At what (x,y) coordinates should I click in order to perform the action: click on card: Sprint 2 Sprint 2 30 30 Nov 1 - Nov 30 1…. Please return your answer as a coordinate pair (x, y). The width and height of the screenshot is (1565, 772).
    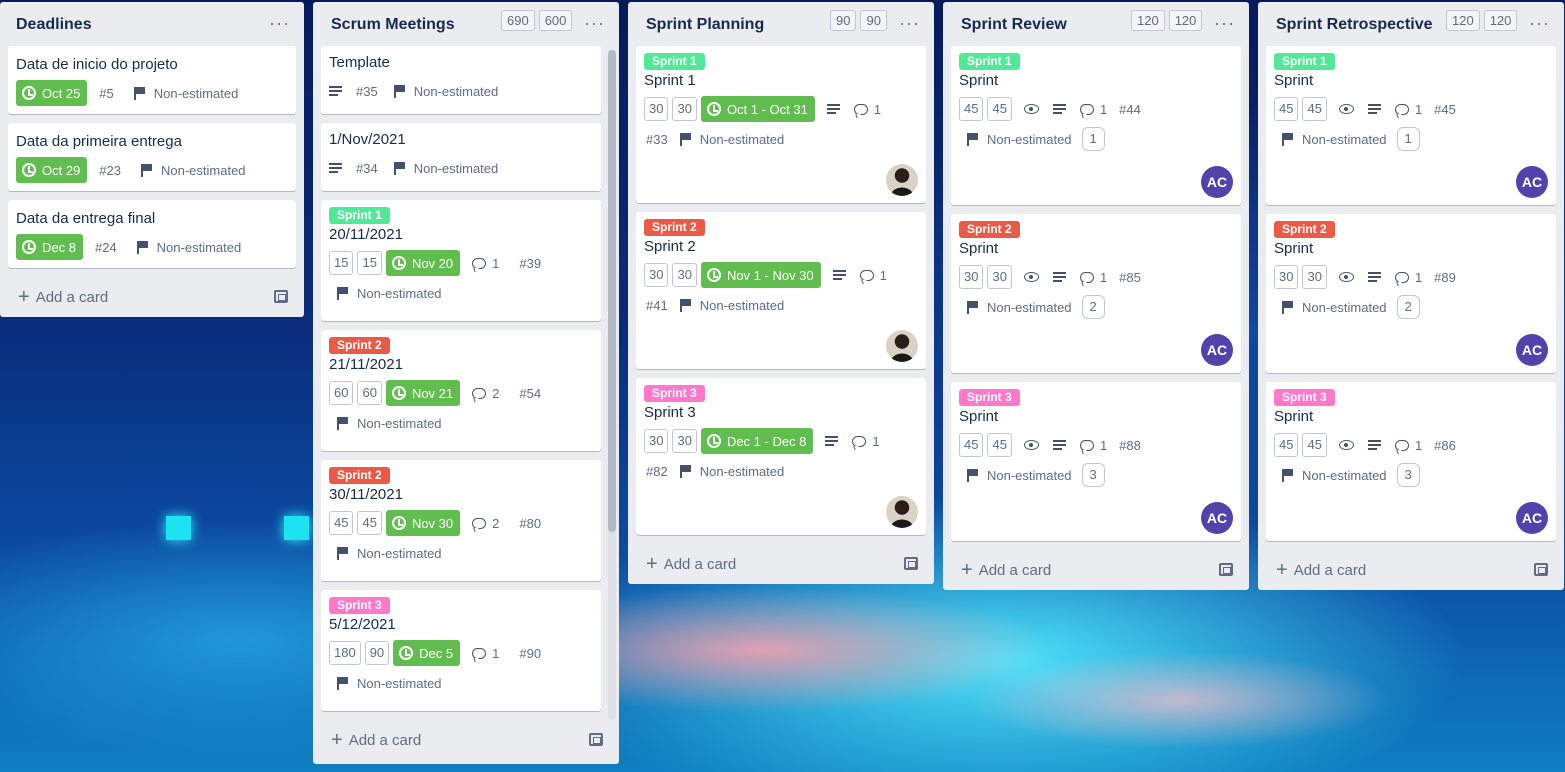
    Looking at the image, I should click on (781, 290).